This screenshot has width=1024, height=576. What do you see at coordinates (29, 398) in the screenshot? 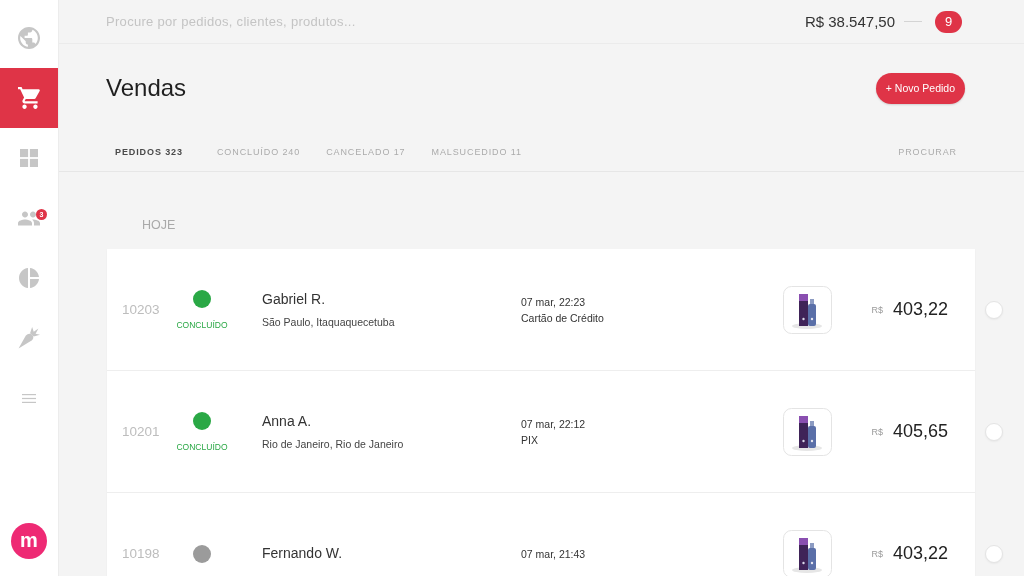
I see `menu-icon` at bounding box center [29, 398].